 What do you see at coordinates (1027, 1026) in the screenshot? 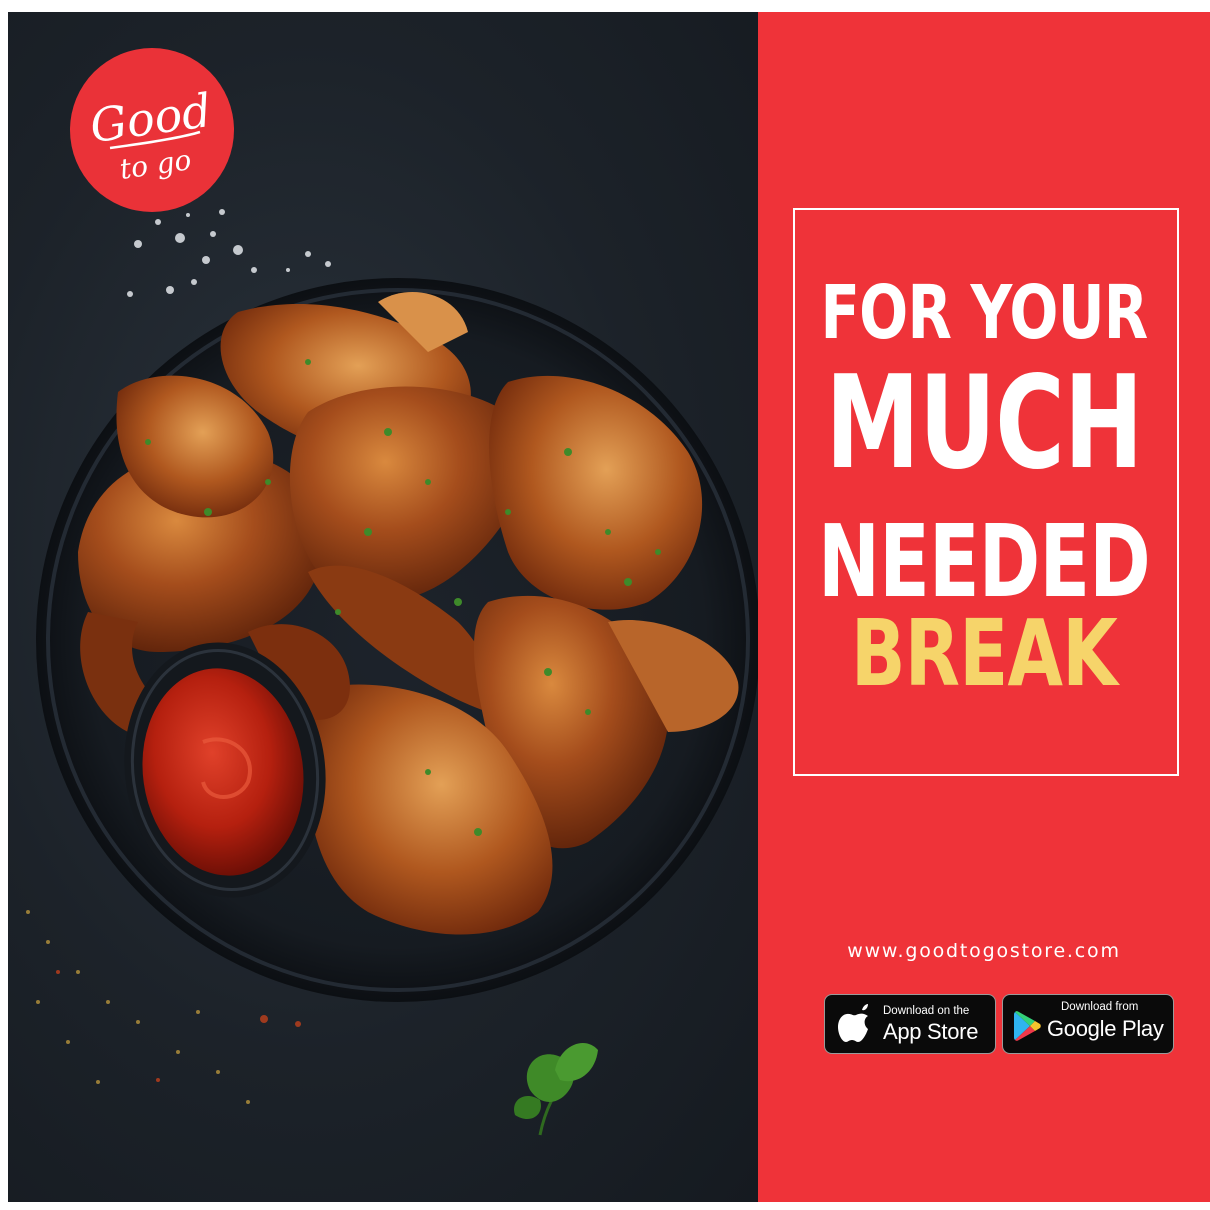
I see `google-play-icon` at bounding box center [1027, 1026].